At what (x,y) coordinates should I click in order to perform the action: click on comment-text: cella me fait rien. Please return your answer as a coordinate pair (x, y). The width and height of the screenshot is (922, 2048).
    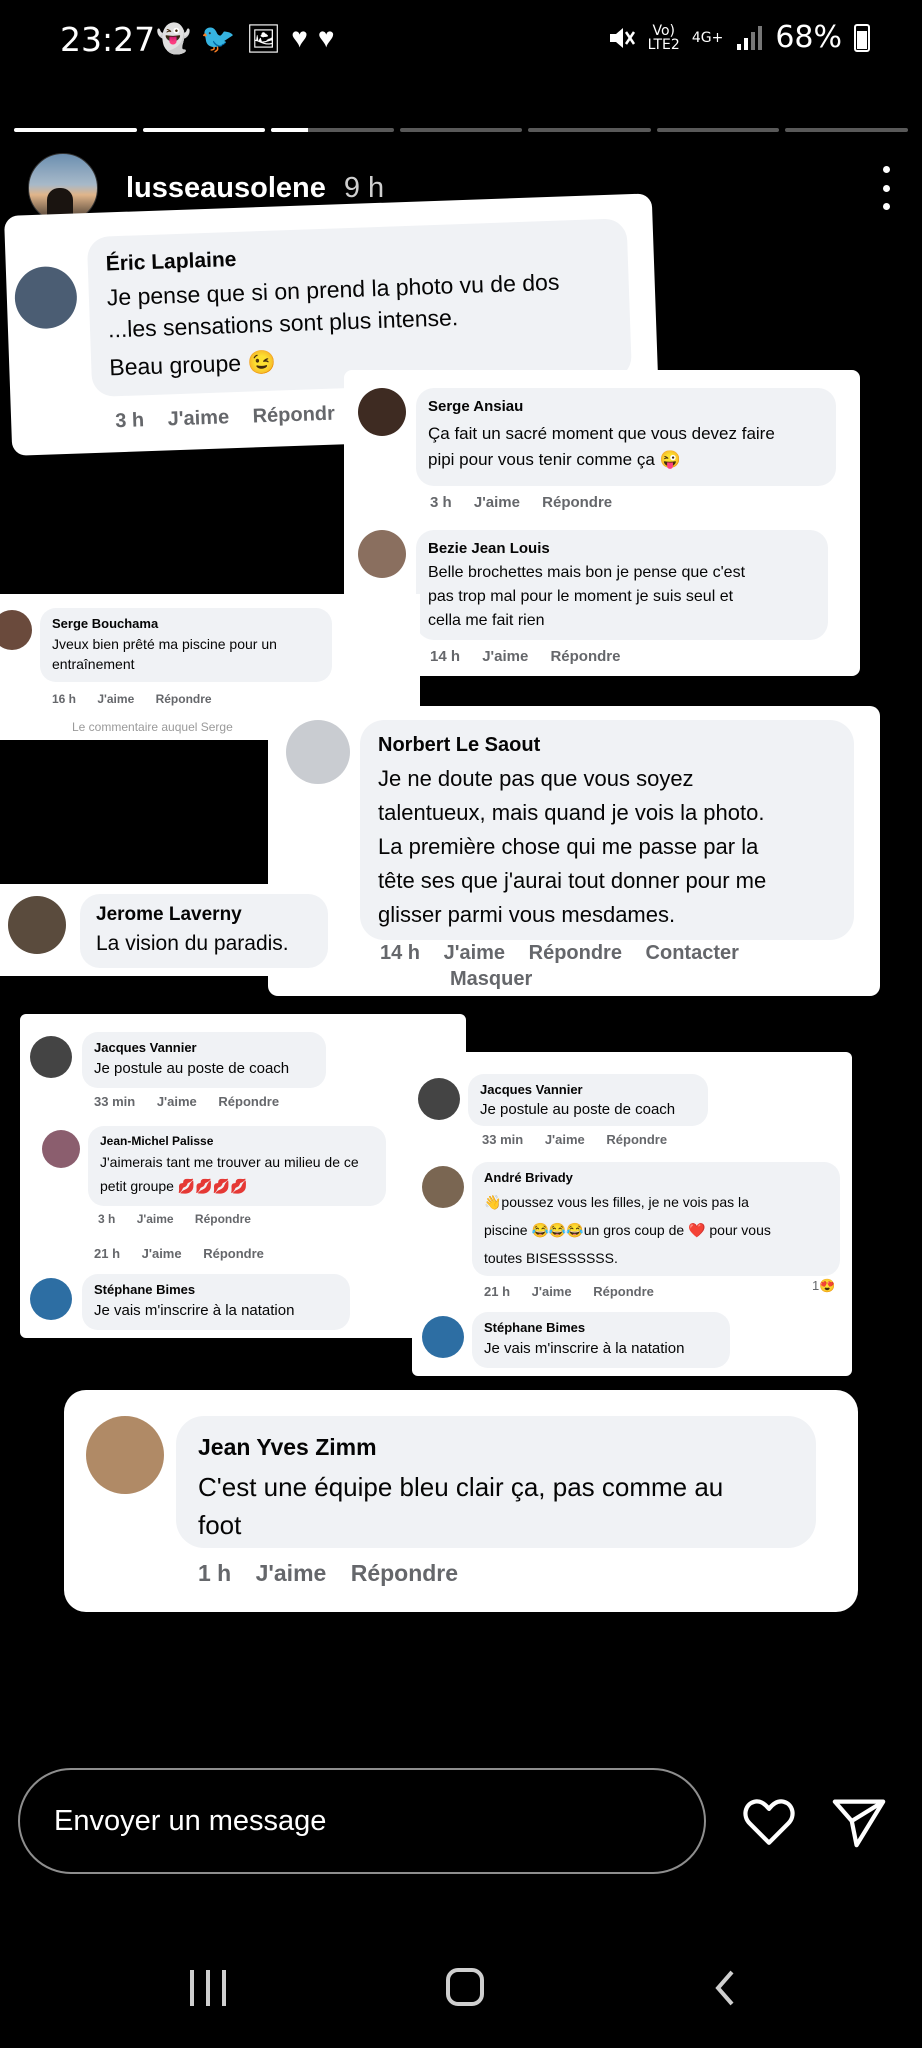
    Looking at the image, I should click on (486, 620).